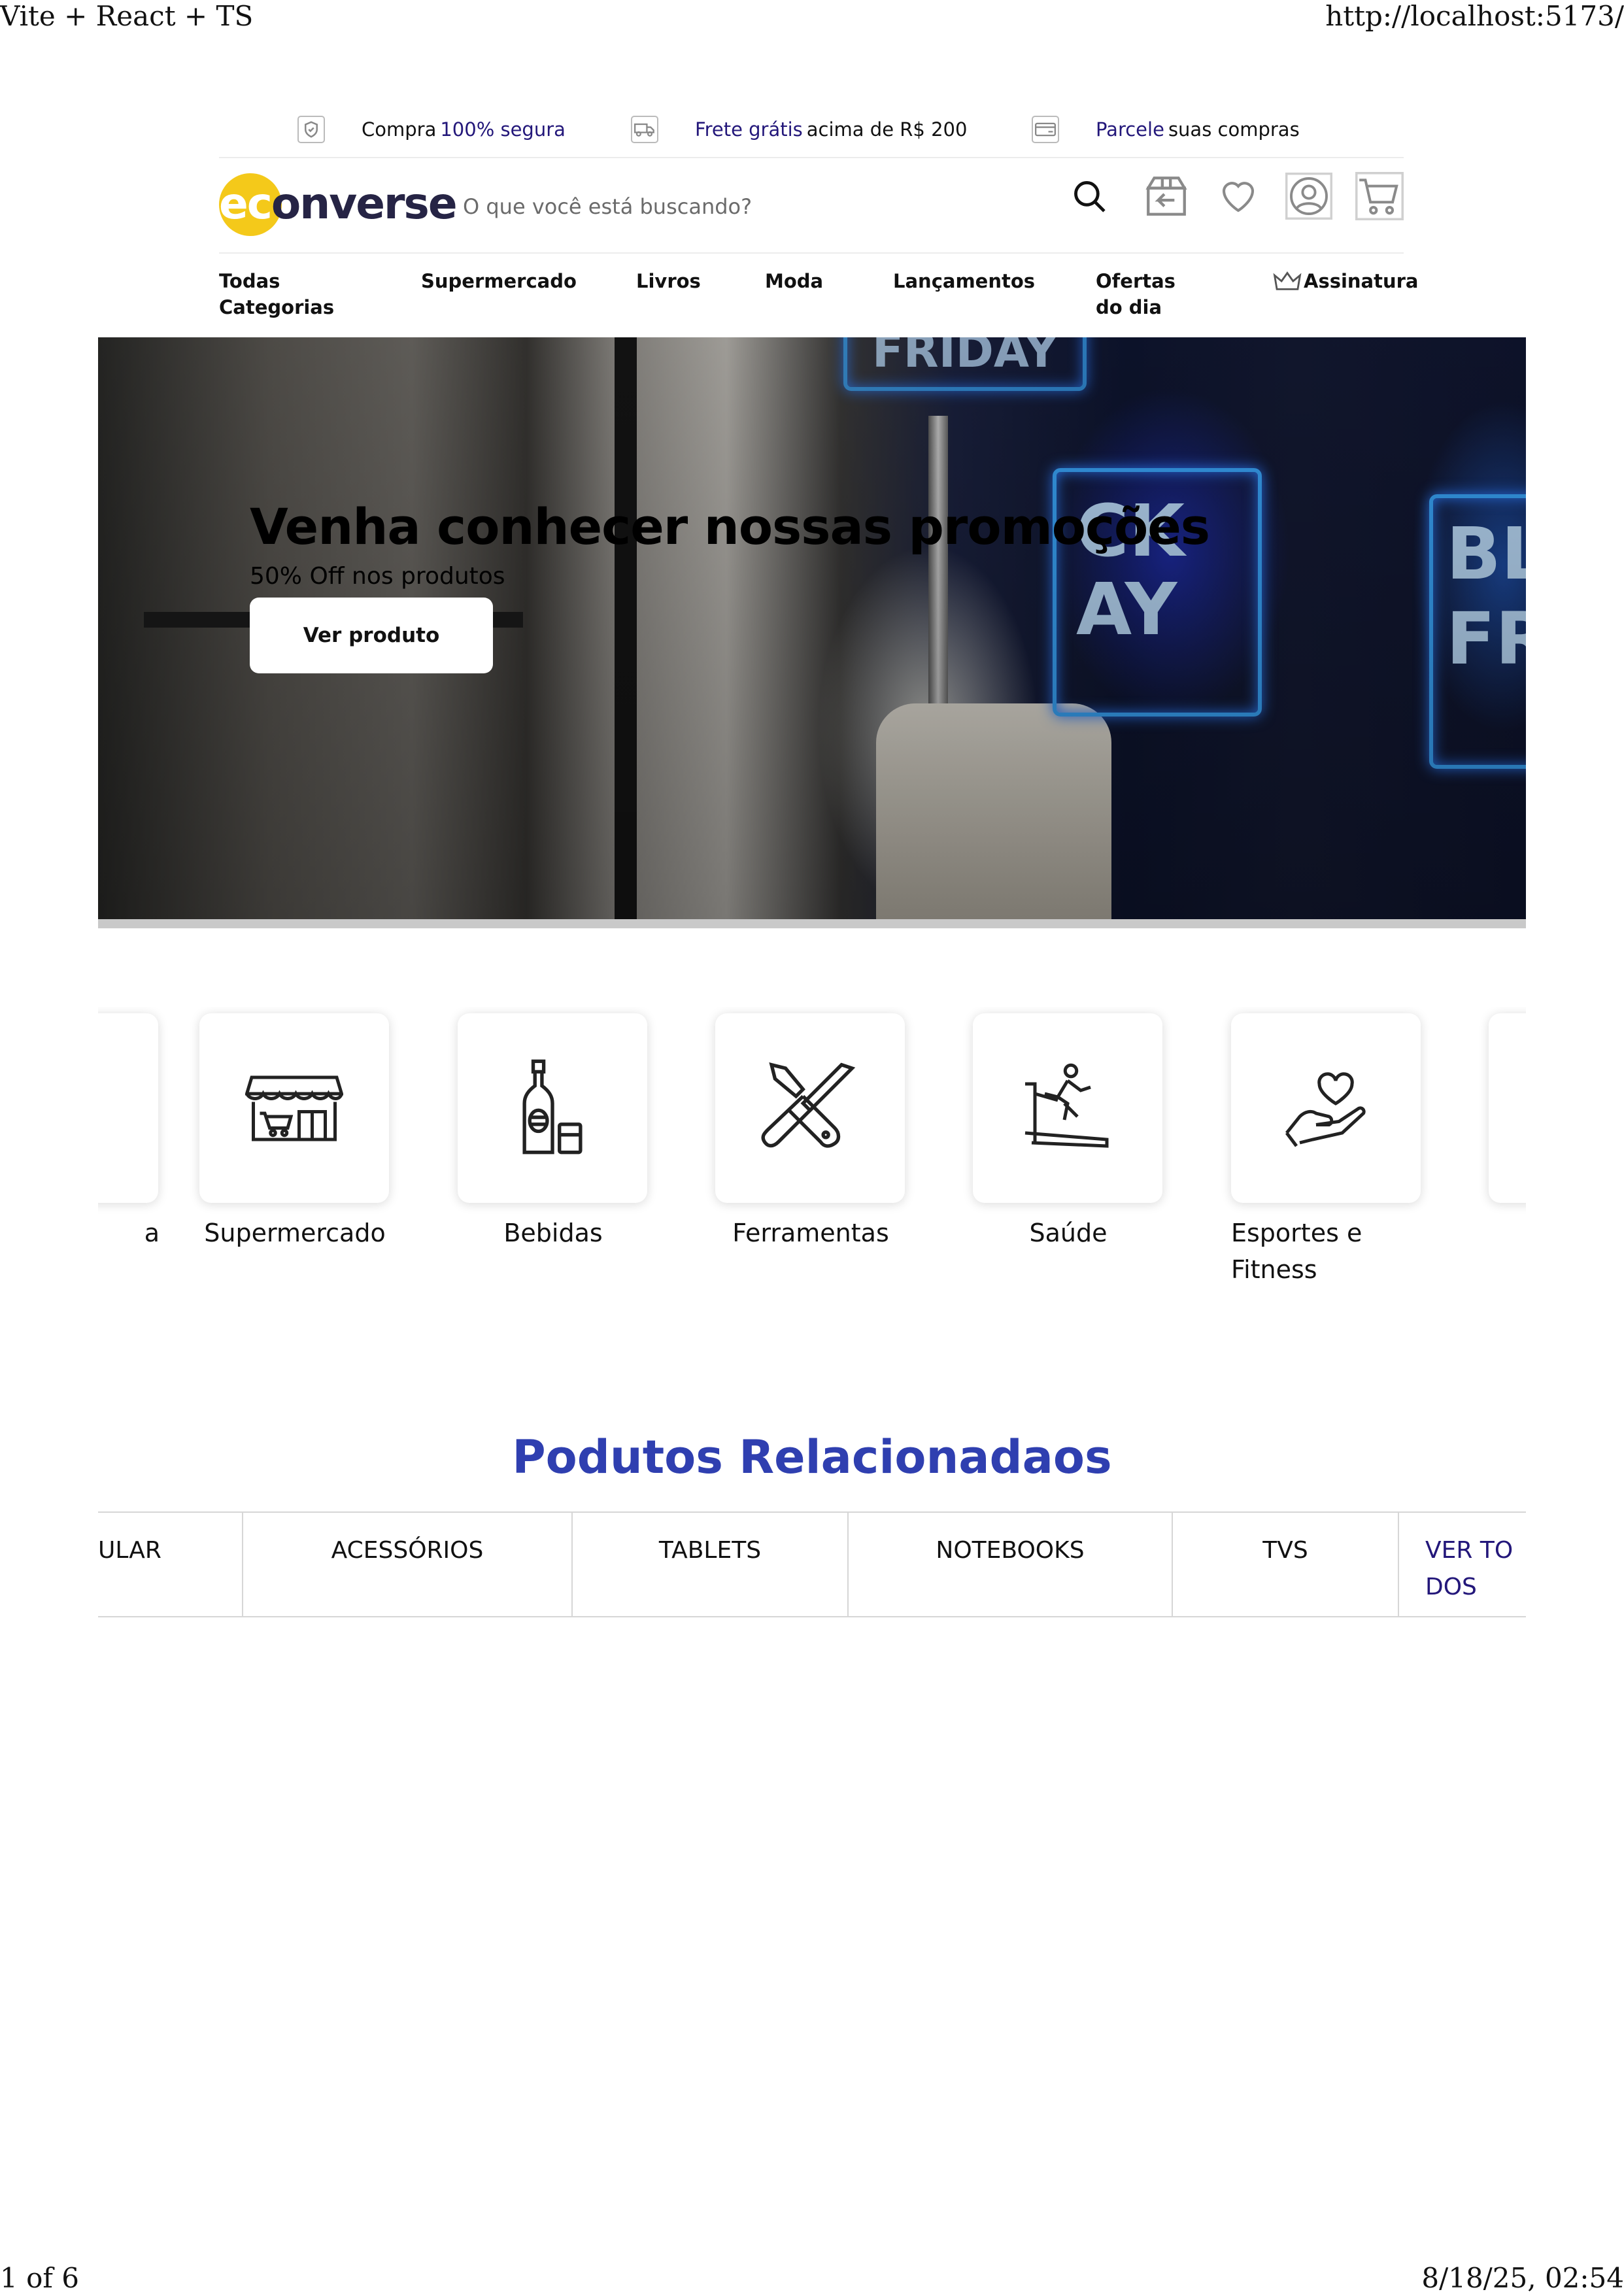 The height and width of the screenshot is (2294, 1624). I want to click on installments-text: suas compras, so click(1234, 129).